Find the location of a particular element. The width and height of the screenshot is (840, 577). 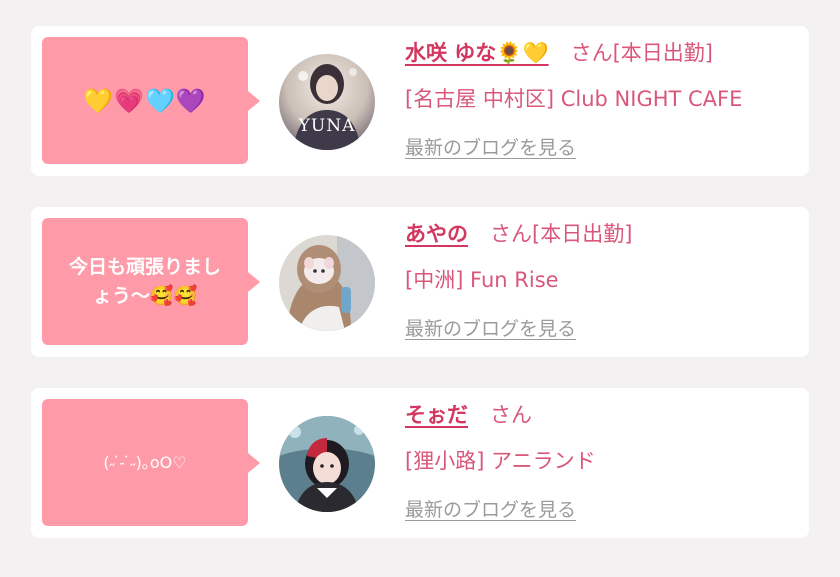

cast-name-link: あやの is located at coordinates (436, 234).